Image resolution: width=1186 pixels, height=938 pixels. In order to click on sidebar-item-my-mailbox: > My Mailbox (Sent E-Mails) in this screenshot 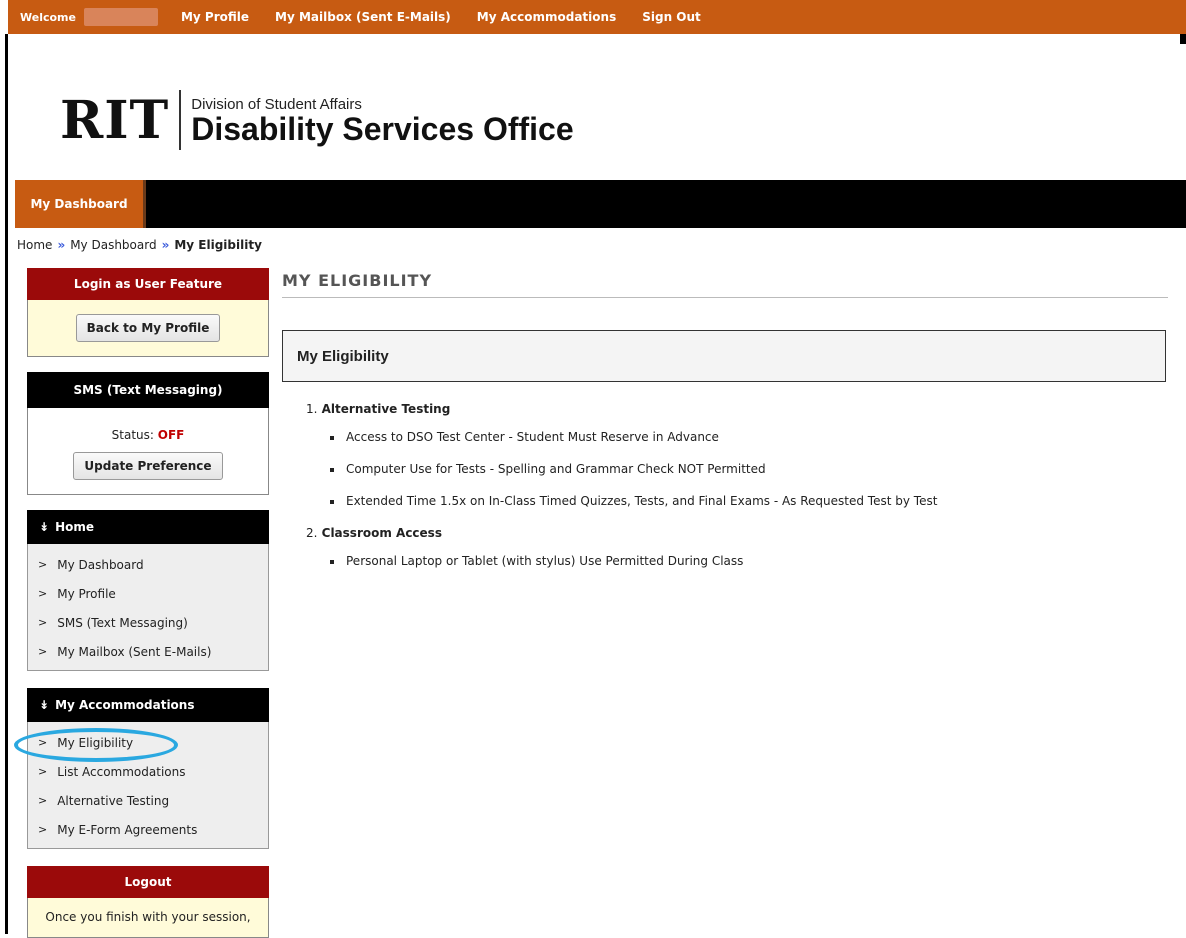, I will do `click(148, 651)`.